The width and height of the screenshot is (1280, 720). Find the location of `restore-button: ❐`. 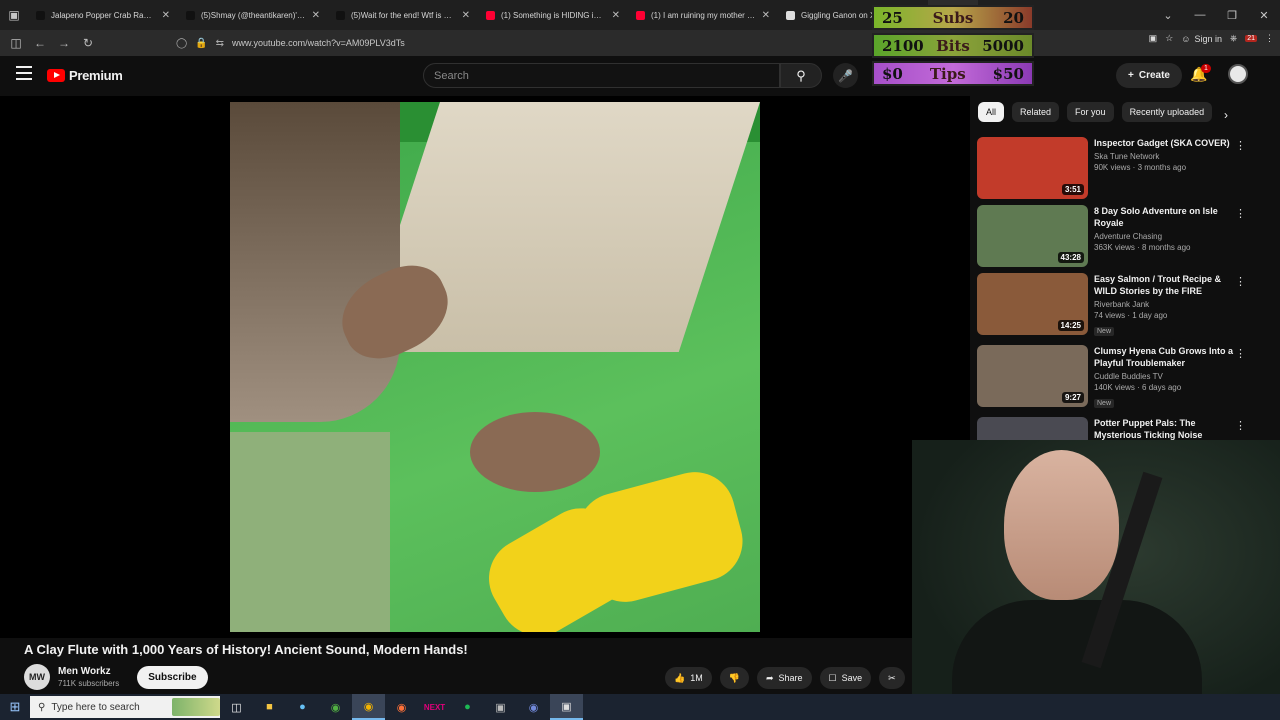

restore-button: ❐ is located at coordinates (1232, 15).